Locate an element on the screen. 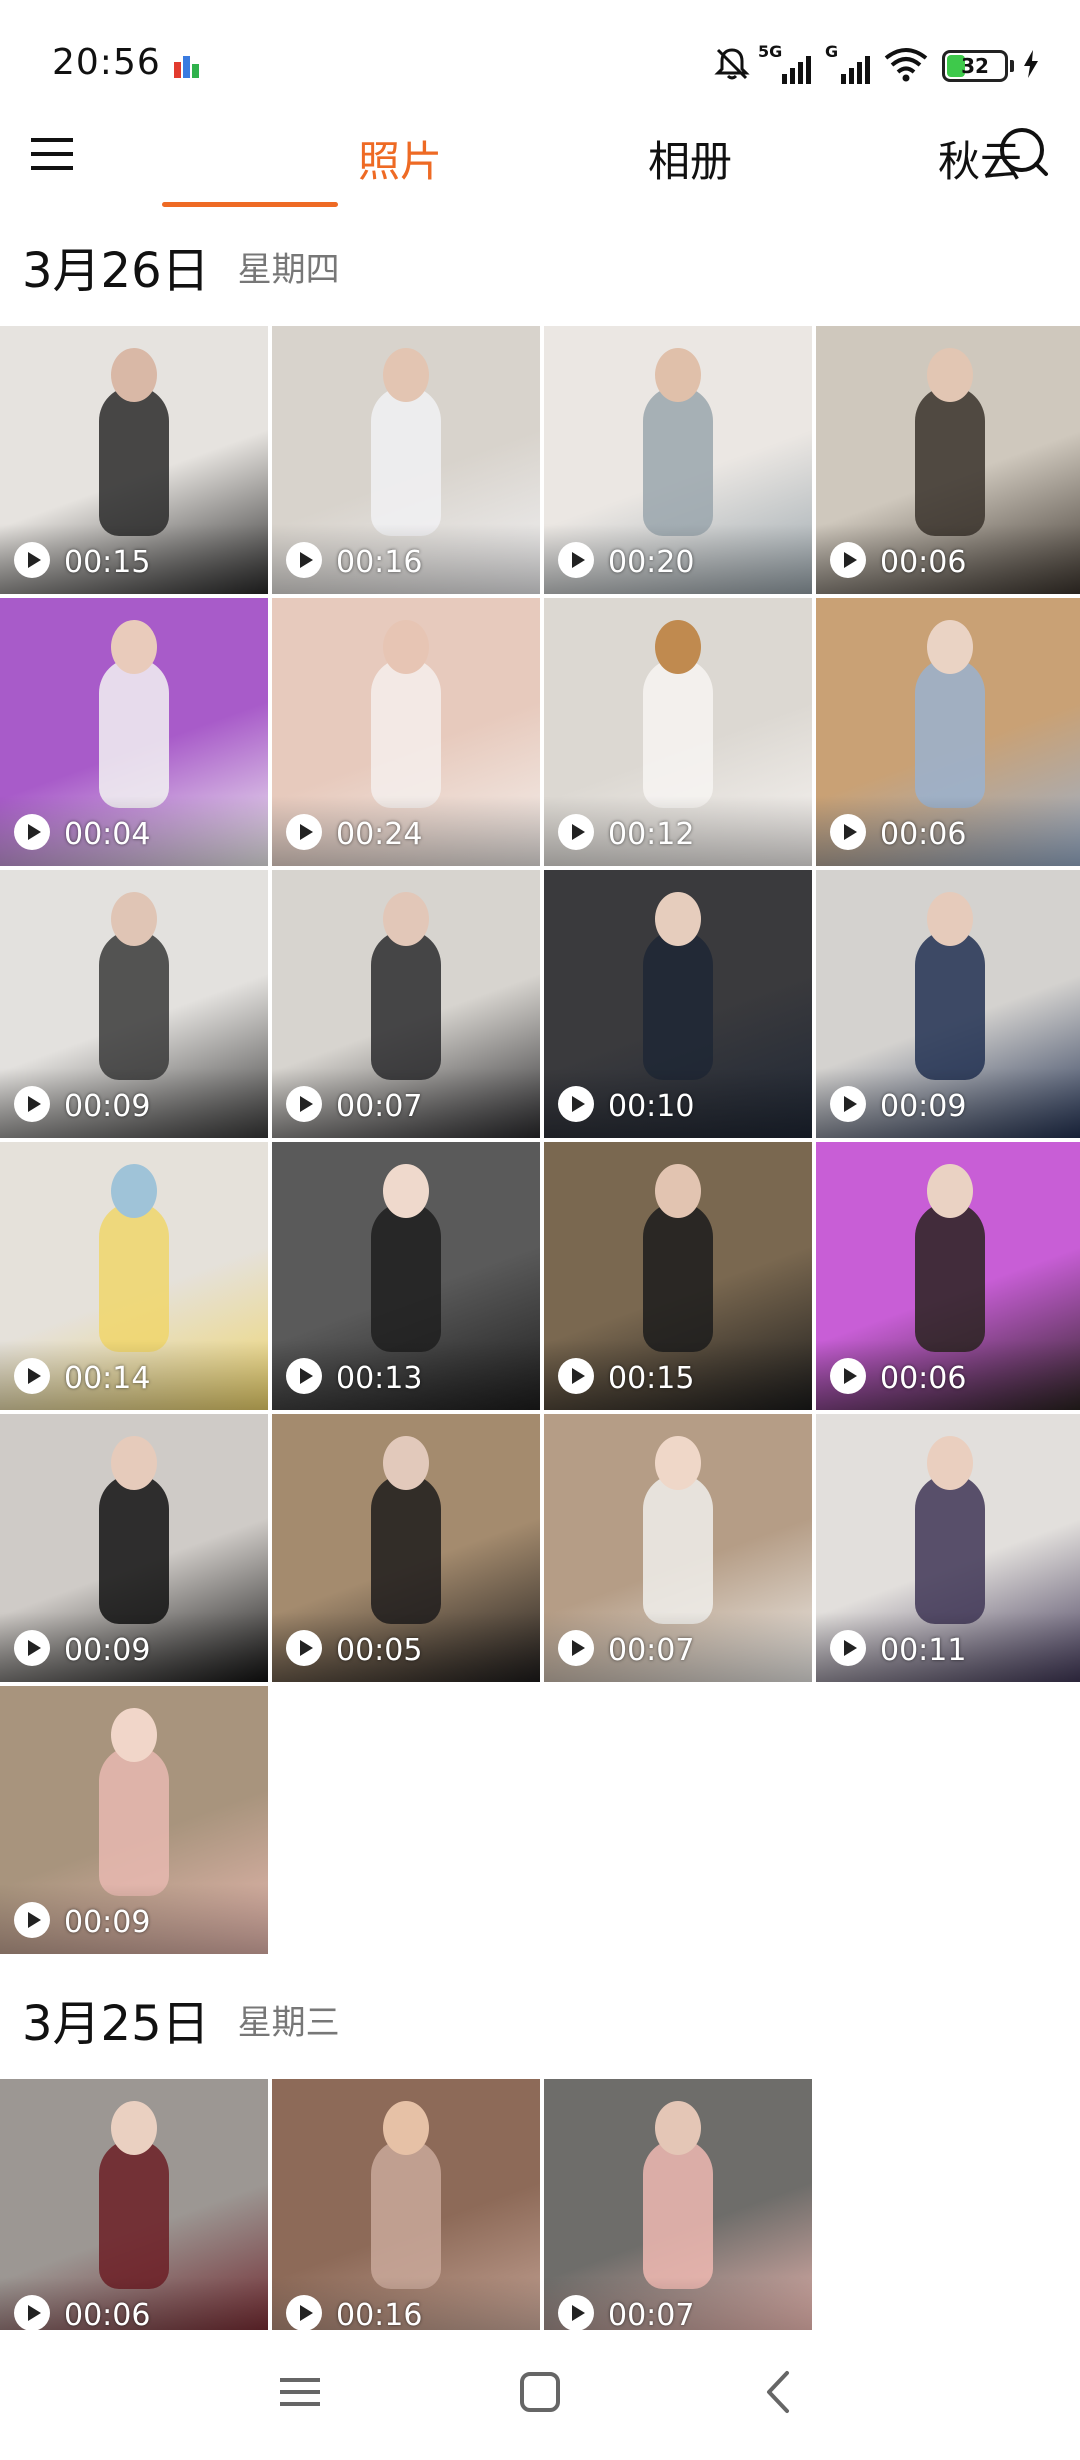 The width and height of the screenshot is (1080, 2460). video-thumbnail: 00:11 is located at coordinates (948, 1548).